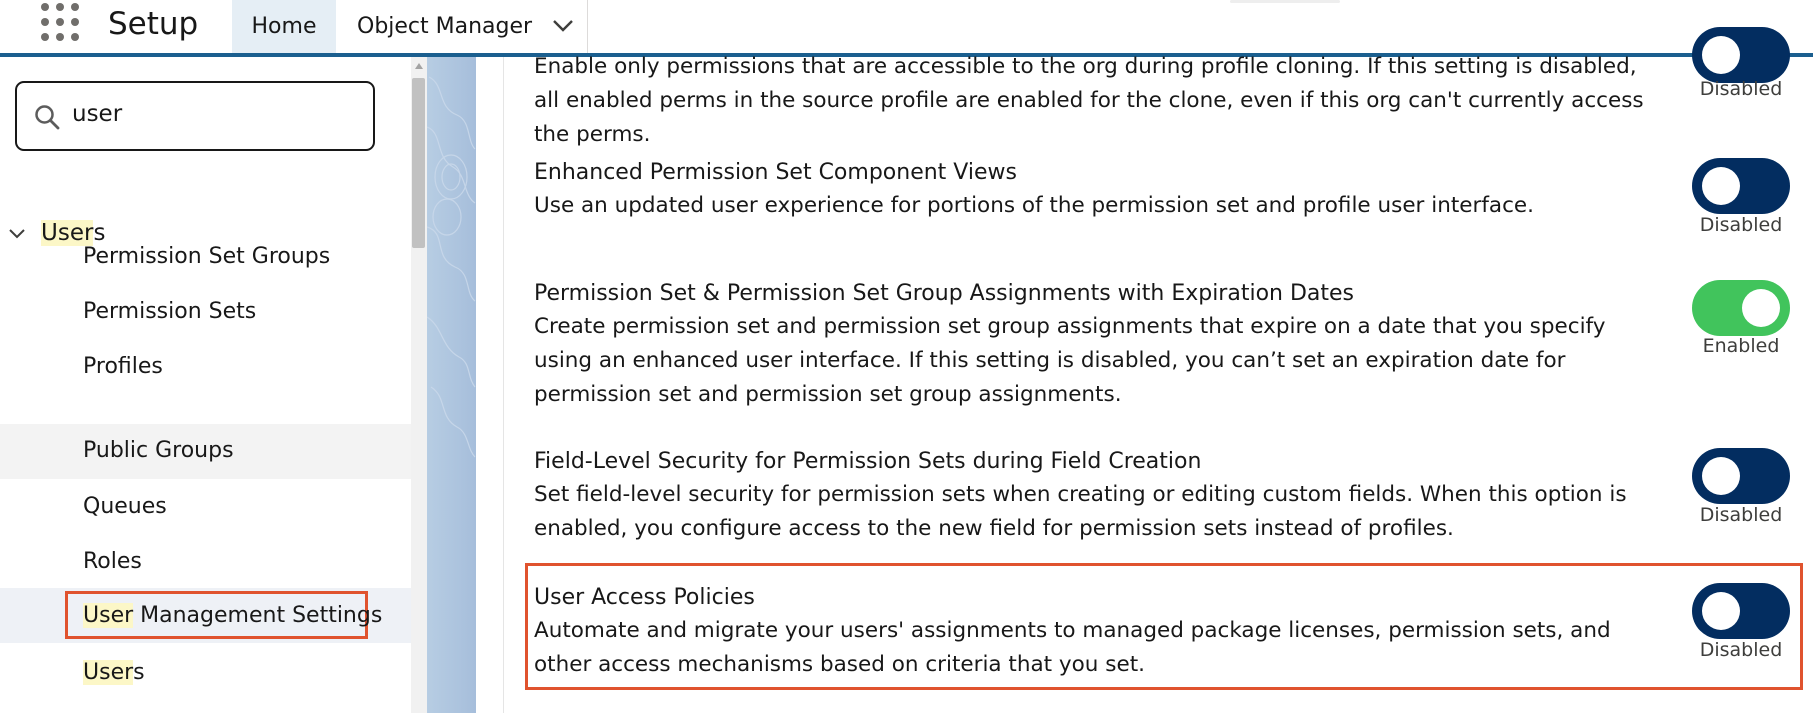 Image resolution: width=1813 pixels, height=713 pixels. I want to click on annotation-highlight-box, so click(1164, 626).